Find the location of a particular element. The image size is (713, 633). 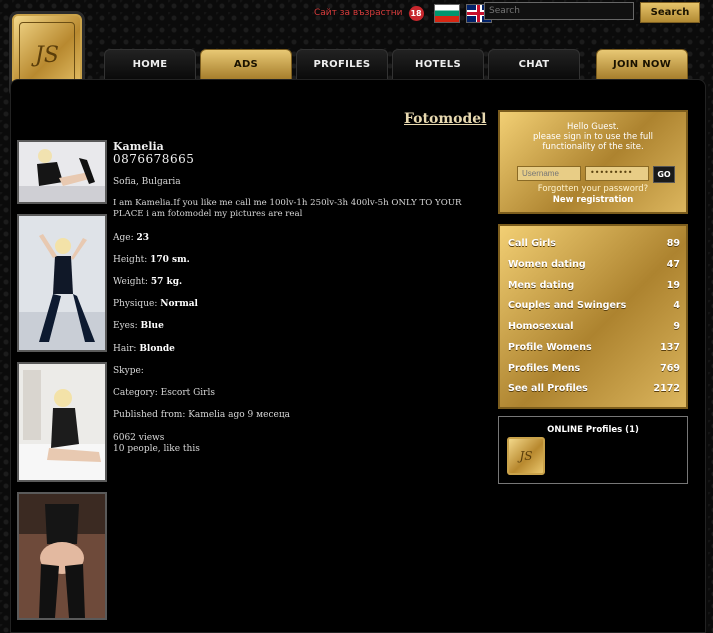

profile-category: Category: Escort Girls is located at coordinates (164, 393).